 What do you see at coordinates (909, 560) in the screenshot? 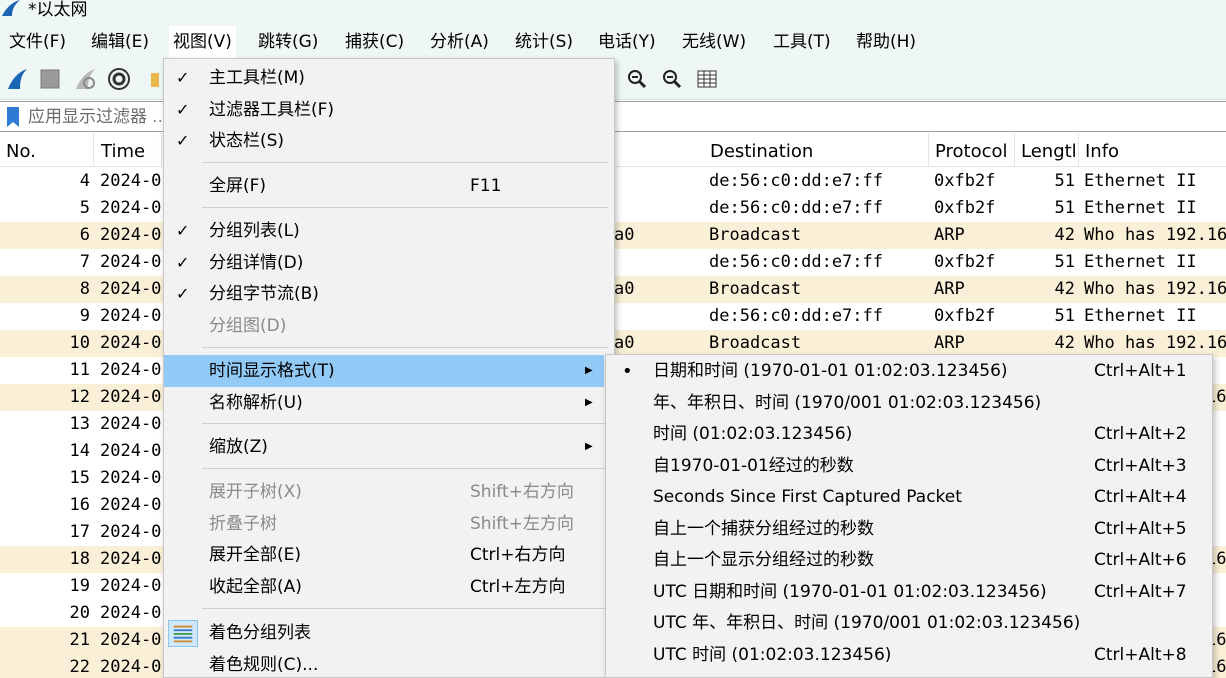
I see `time-format-since-prev-displayed: 自上一个显示分组经过的秒数 Ctrl+Alt+6` at bounding box center [909, 560].